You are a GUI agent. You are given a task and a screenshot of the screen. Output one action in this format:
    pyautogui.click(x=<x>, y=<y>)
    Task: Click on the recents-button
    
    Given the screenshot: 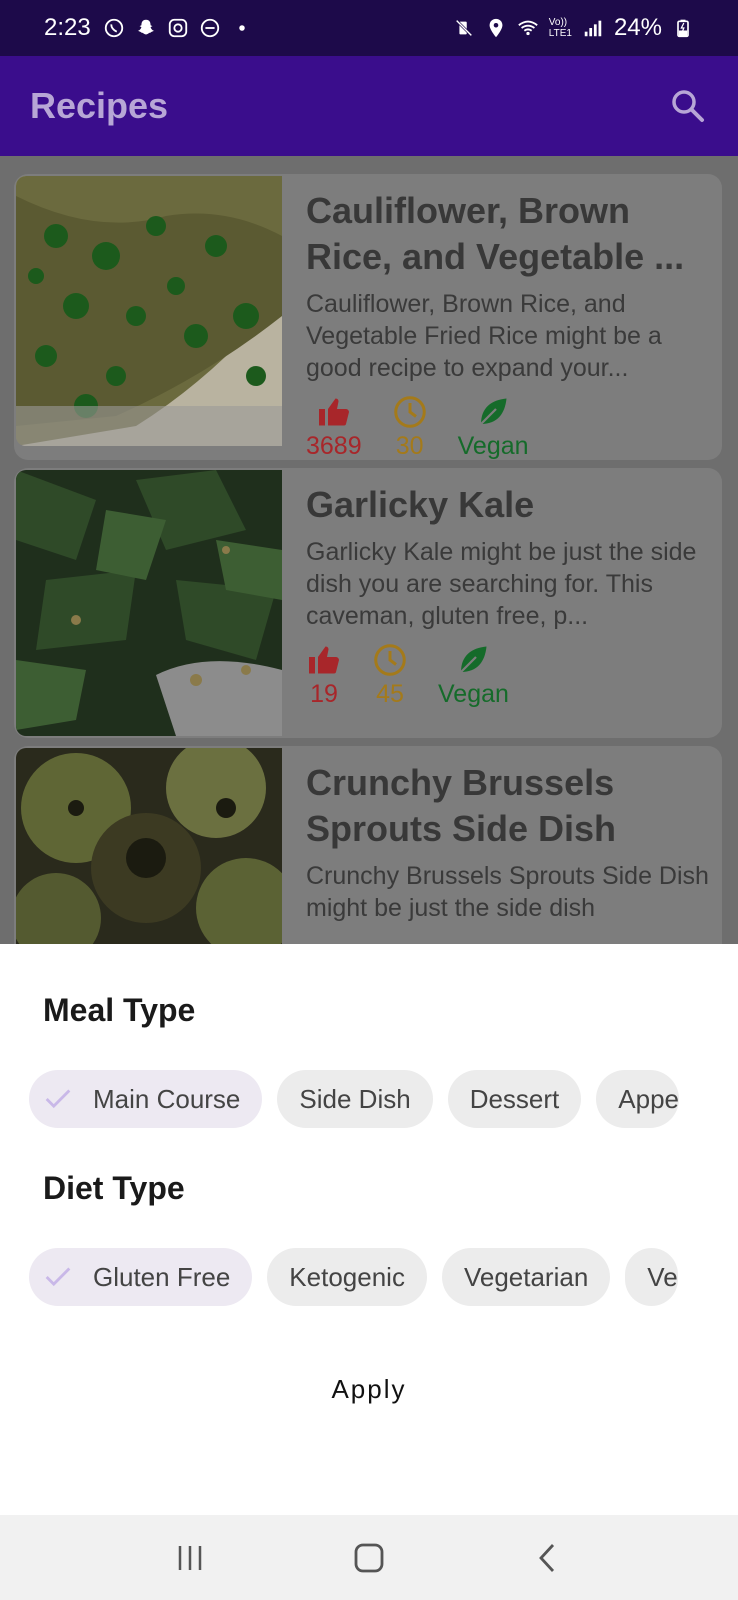 What is the action you would take?
    pyautogui.click(x=190, y=1558)
    